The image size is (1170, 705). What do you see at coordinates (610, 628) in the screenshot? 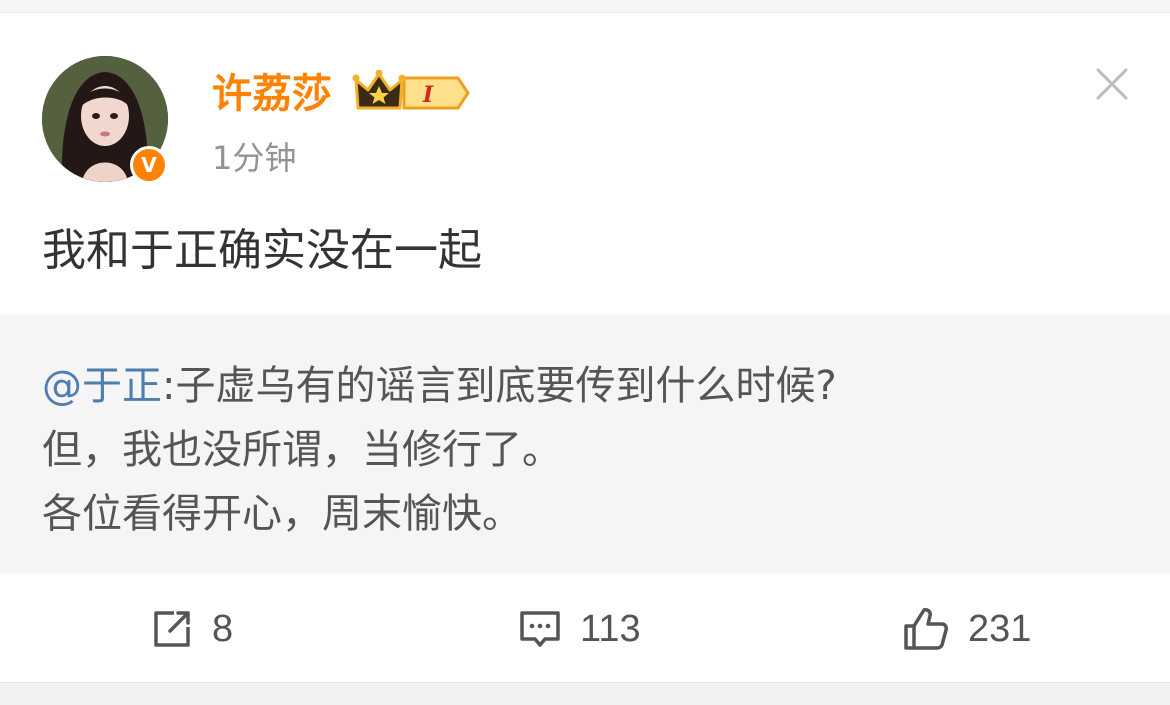
I see `comment-count: 113` at bounding box center [610, 628].